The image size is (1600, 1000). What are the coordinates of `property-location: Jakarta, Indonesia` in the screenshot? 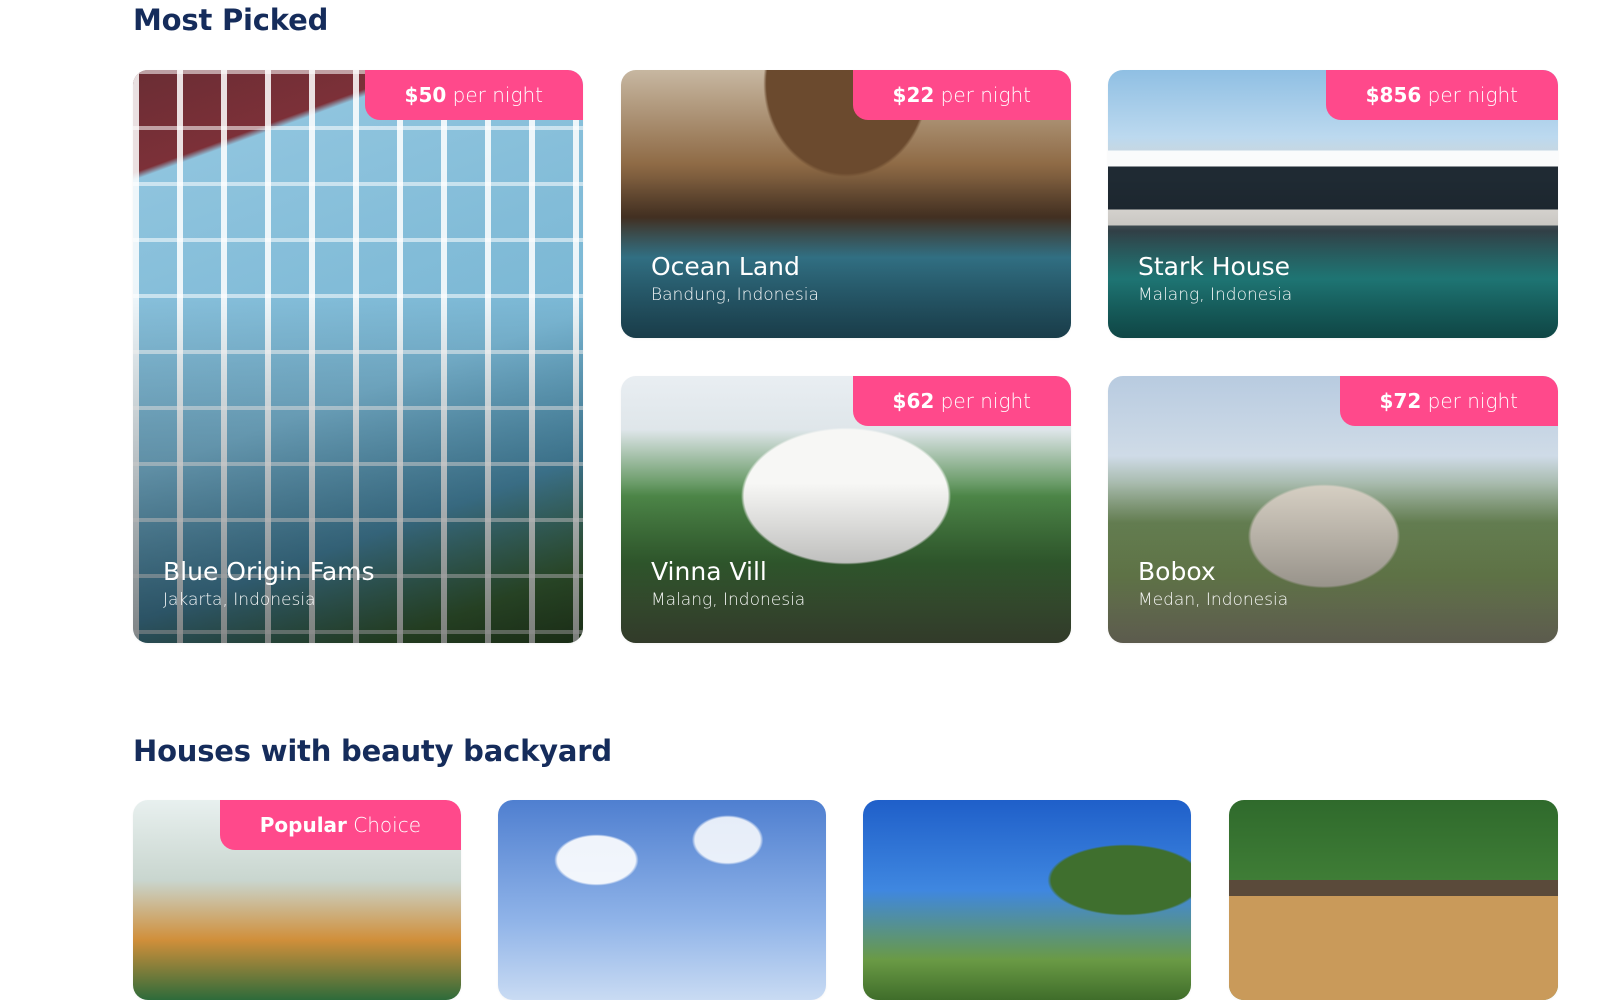 It's located at (239, 600).